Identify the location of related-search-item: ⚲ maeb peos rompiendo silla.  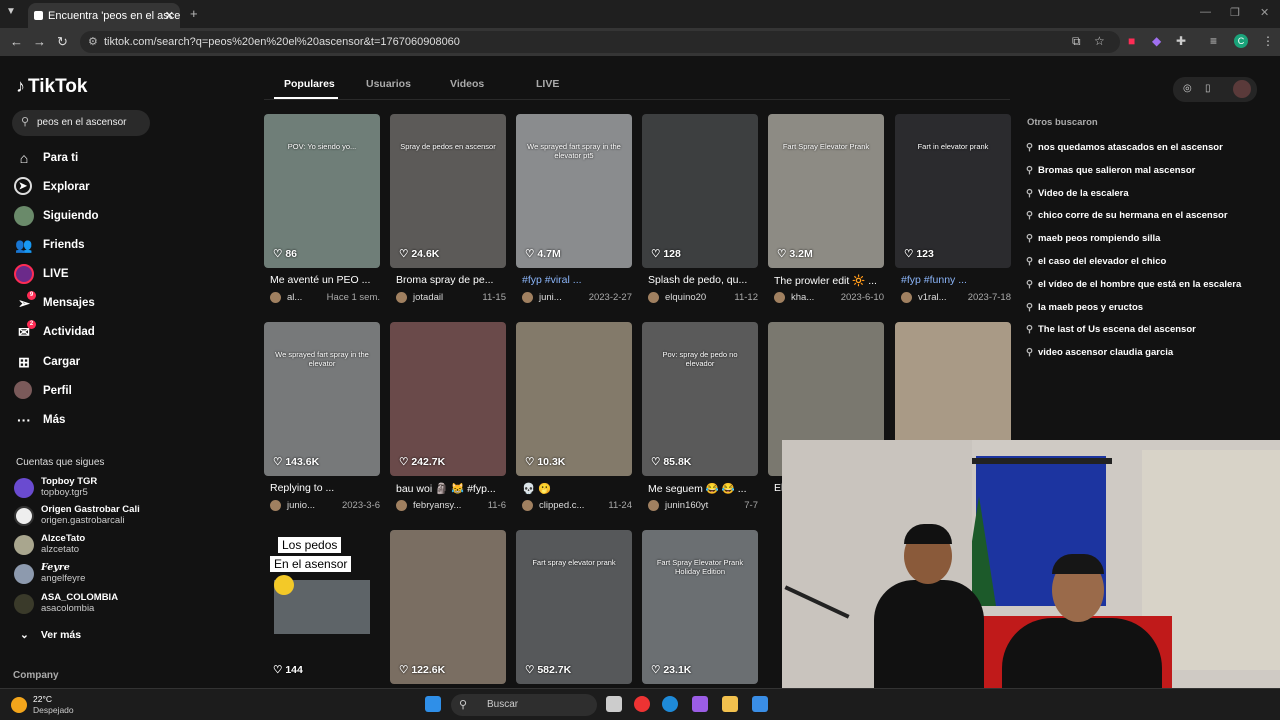
(1093, 238).